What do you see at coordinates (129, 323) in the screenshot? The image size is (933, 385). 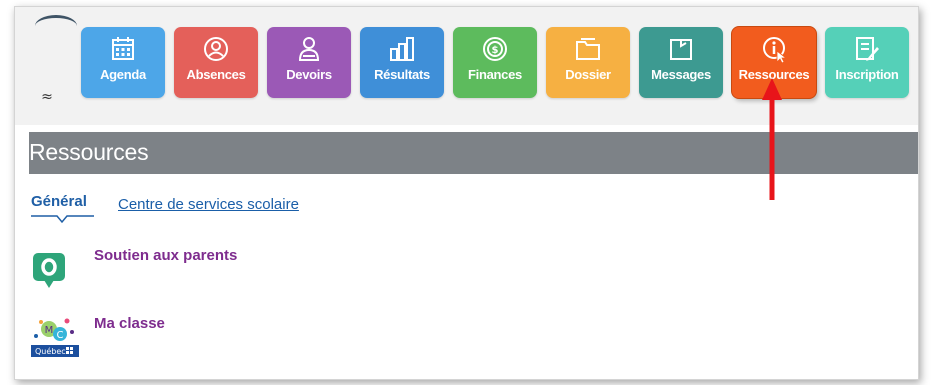 I see `link-ma-classe: Ma classe` at bounding box center [129, 323].